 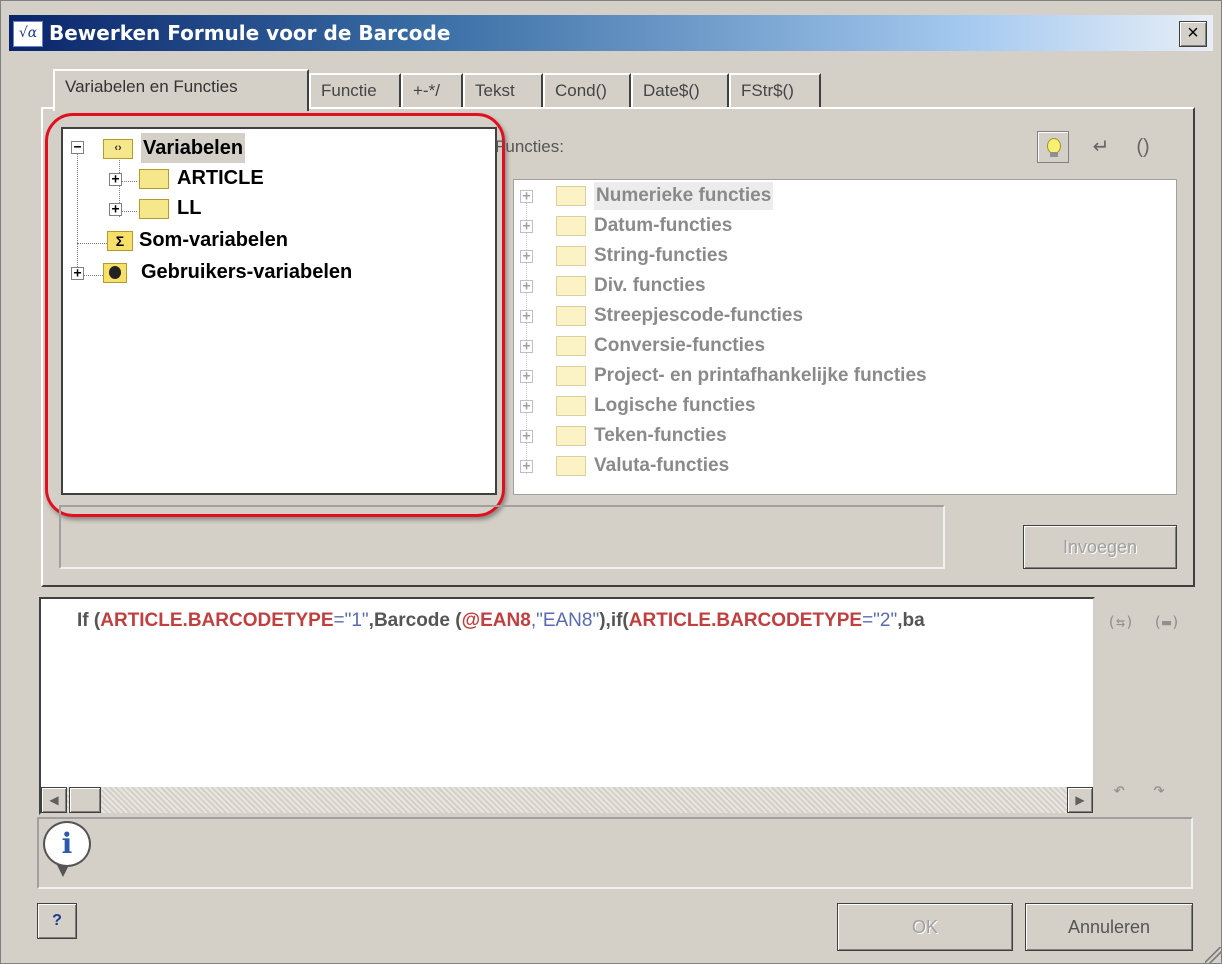 I want to click on function-category-label: Teken-functies, so click(x=660, y=435).